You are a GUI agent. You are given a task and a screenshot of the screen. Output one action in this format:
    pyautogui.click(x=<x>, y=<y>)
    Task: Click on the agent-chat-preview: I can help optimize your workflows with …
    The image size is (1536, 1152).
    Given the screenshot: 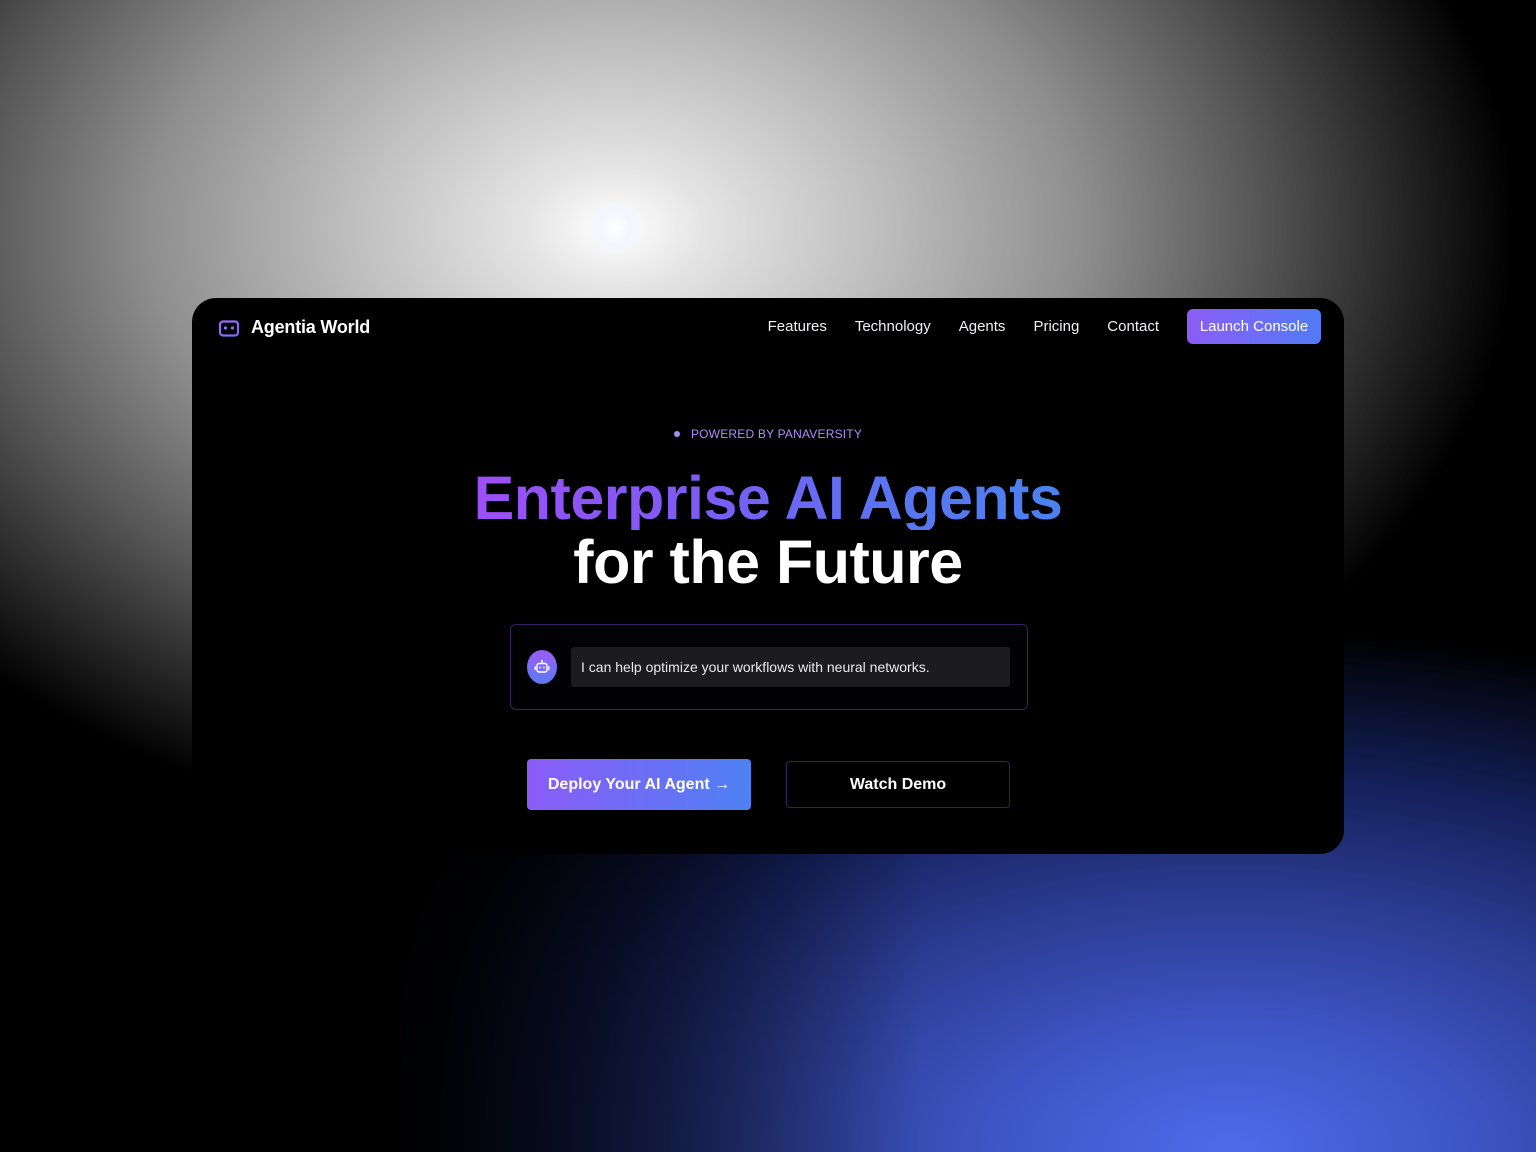 What is the action you would take?
    pyautogui.click(x=769, y=667)
    